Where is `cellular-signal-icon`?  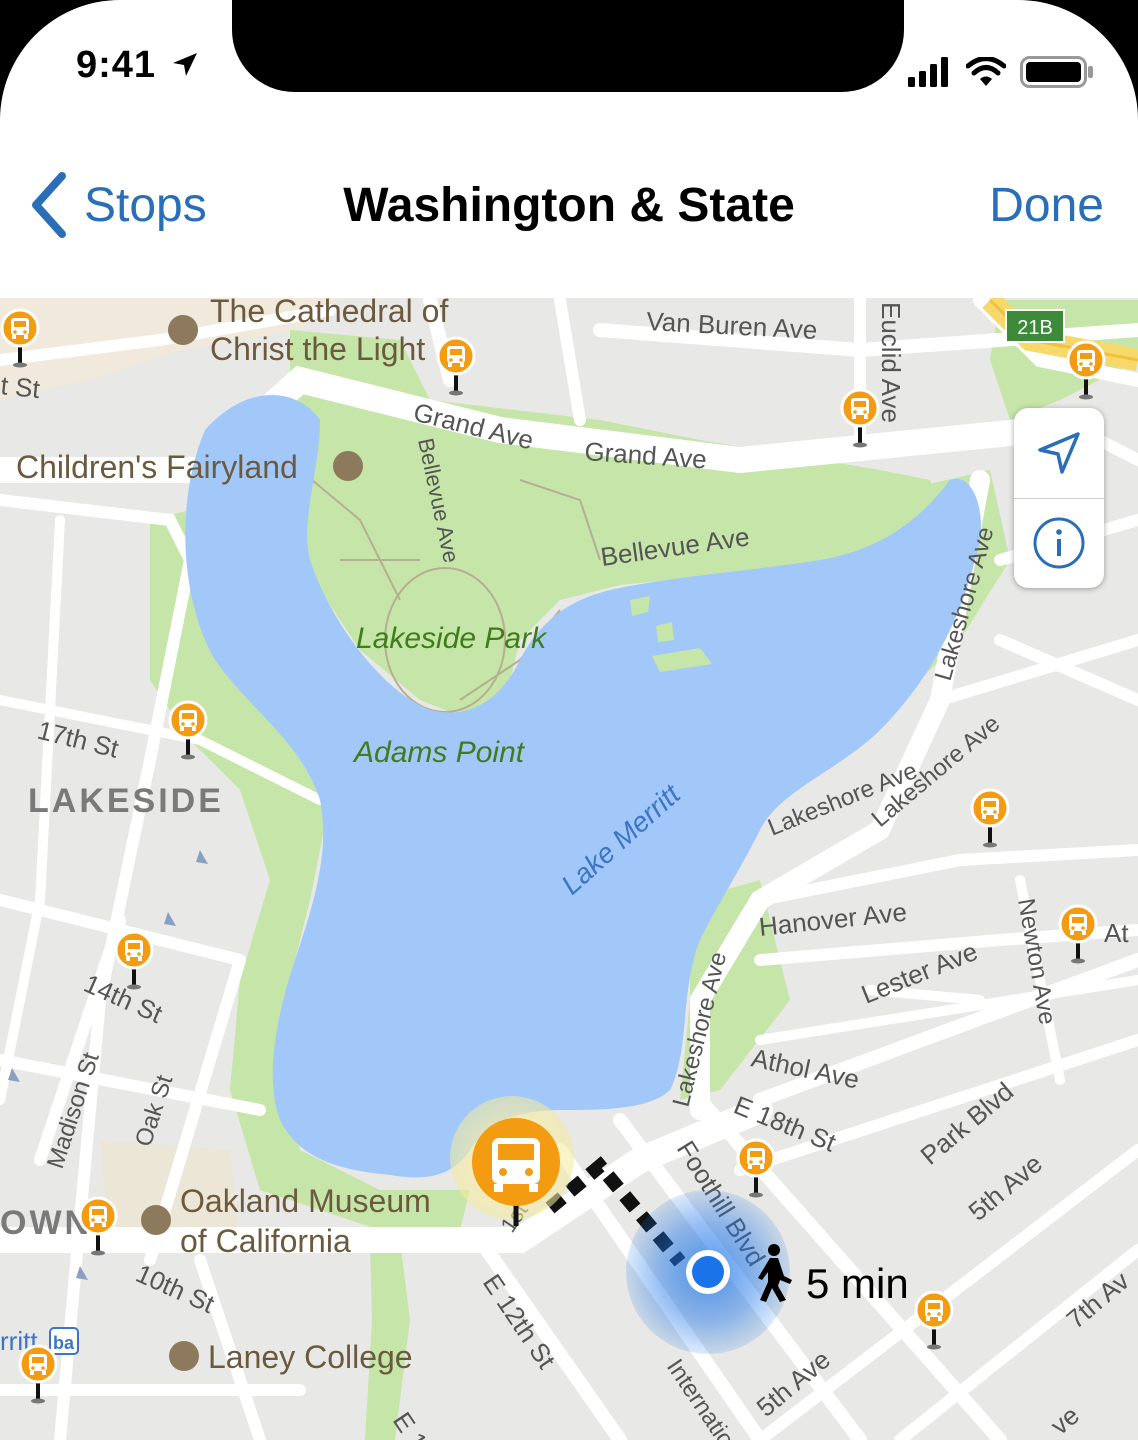
cellular-signal-icon is located at coordinates (928, 72).